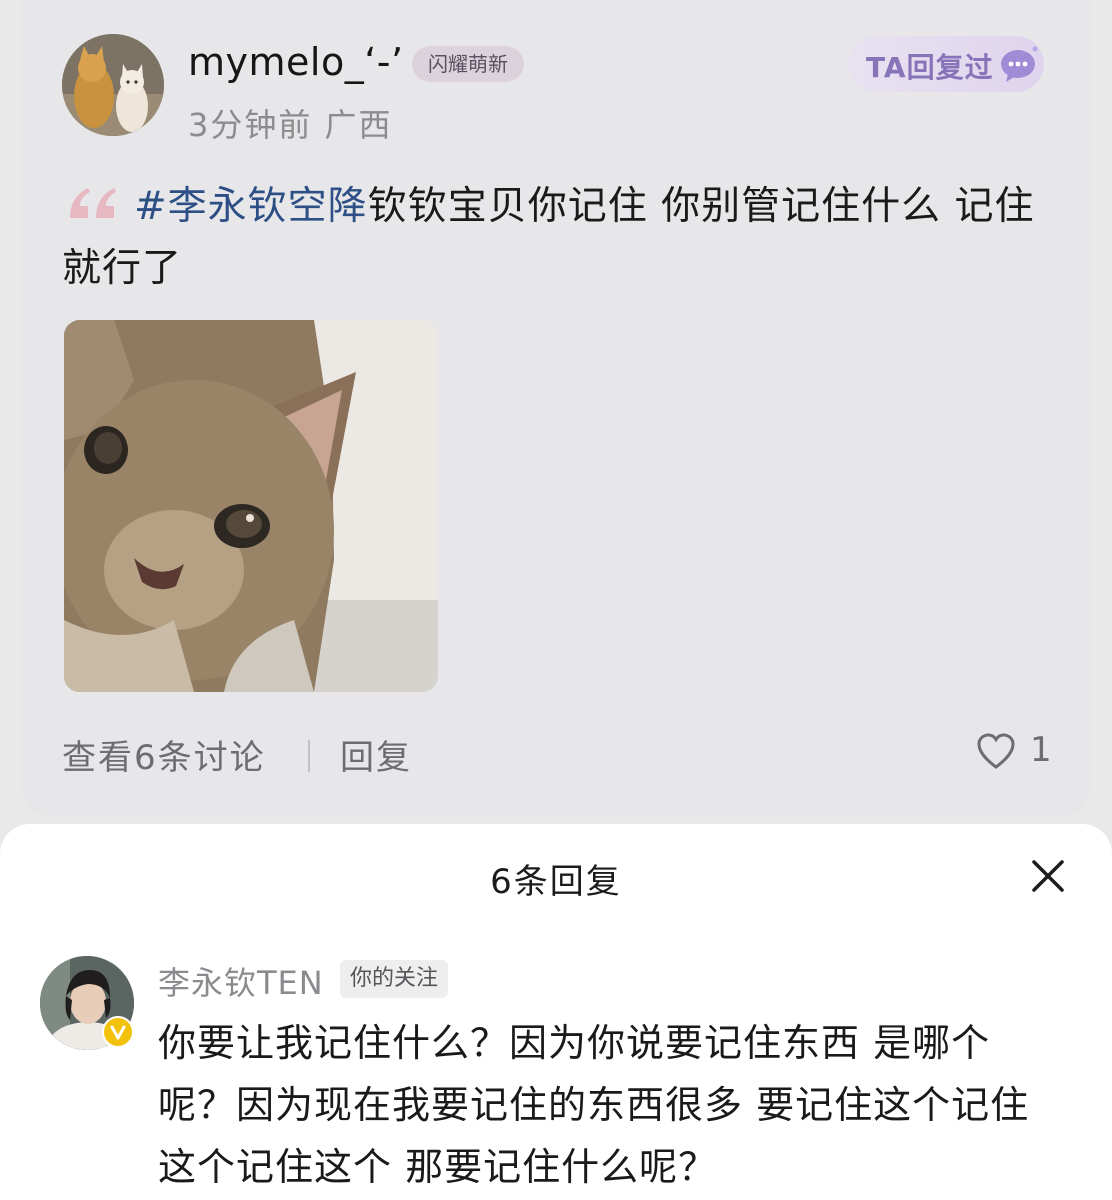 Image resolution: width=1112 pixels, height=1200 pixels. I want to click on chat-bubble-icon, so click(1019, 64).